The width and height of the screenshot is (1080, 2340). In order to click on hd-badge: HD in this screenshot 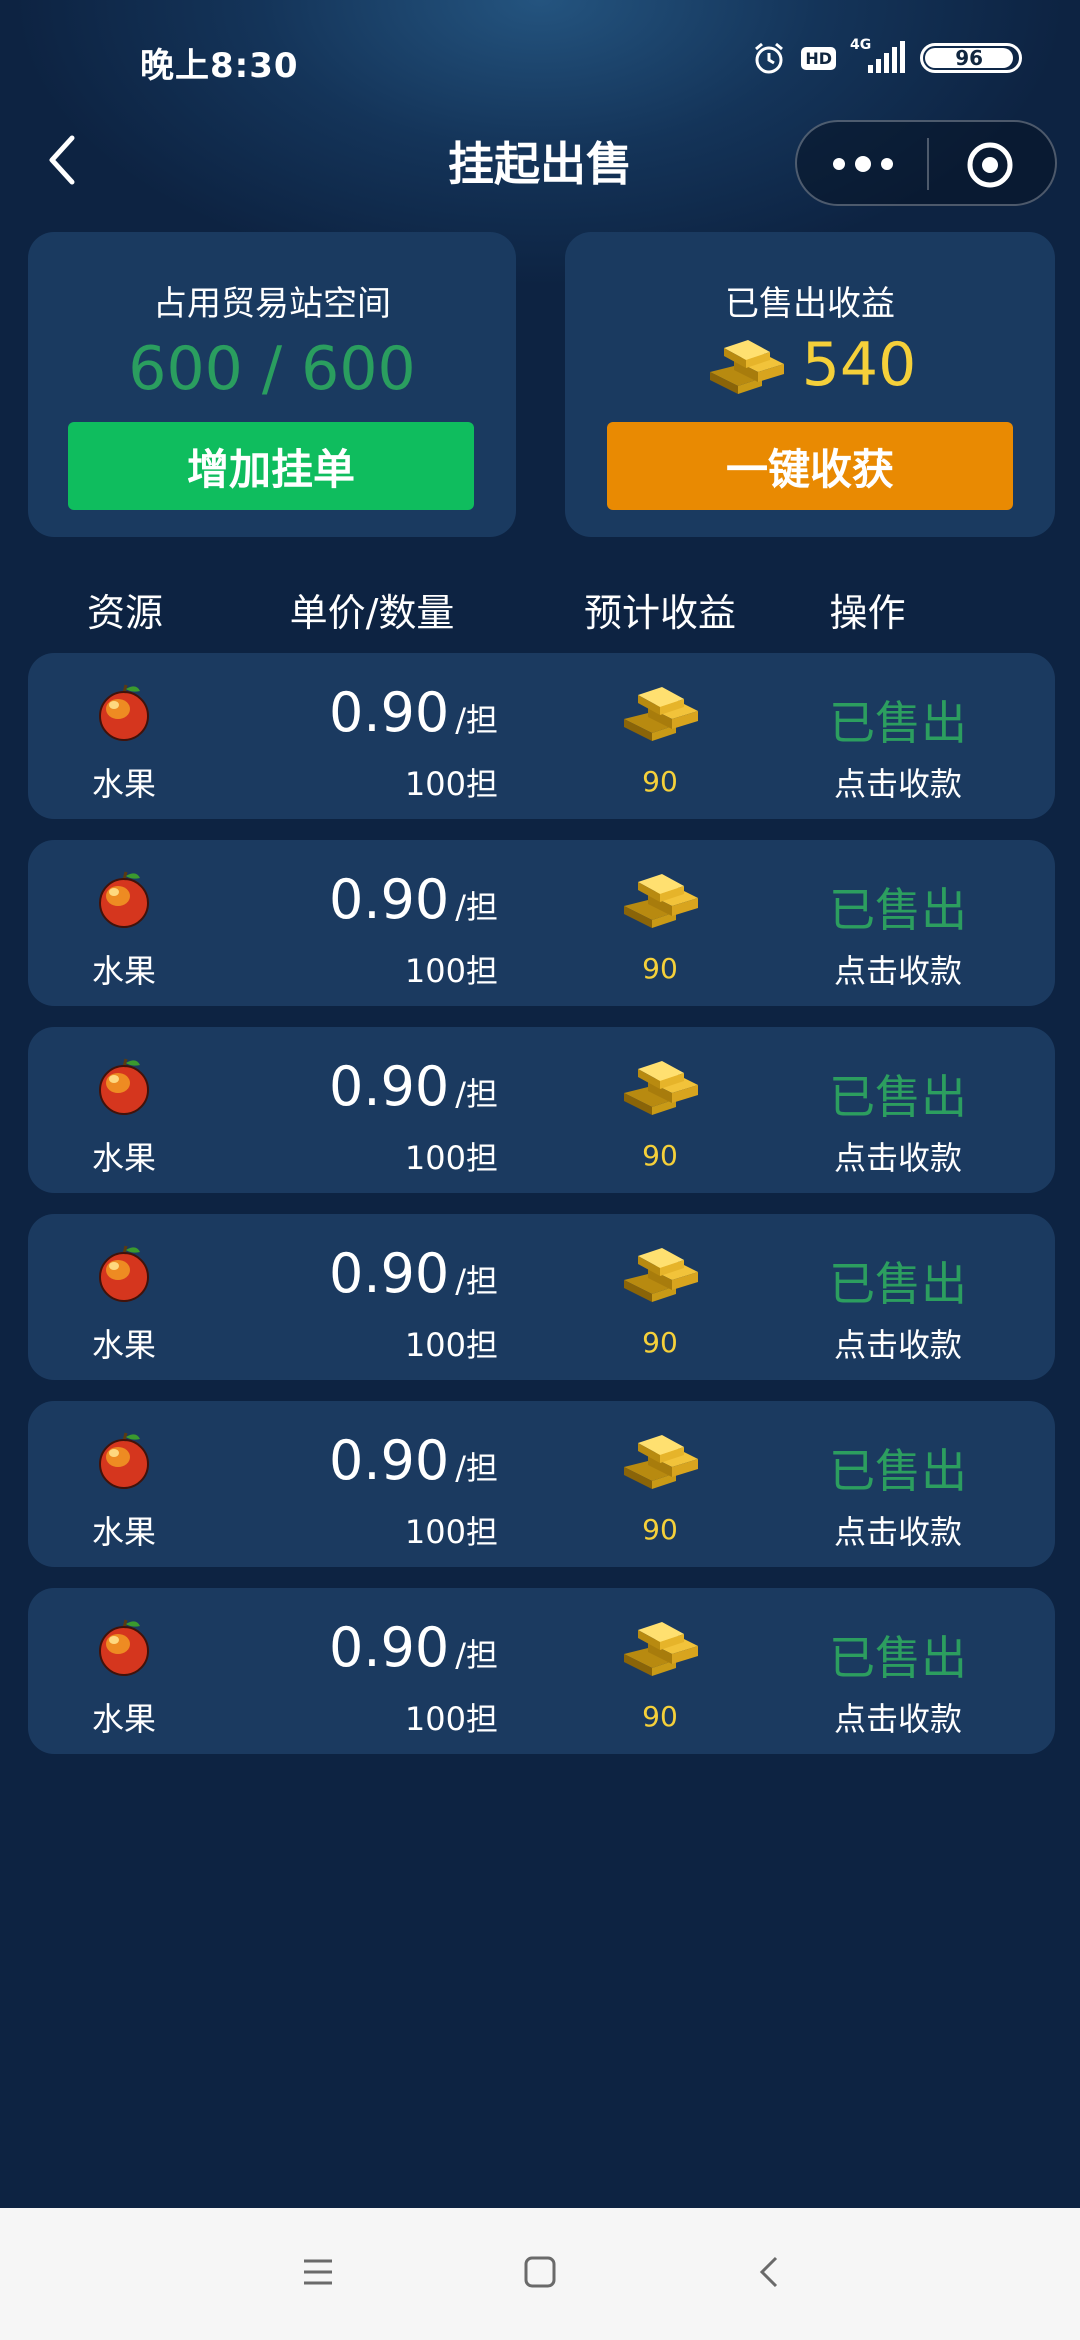, I will do `click(818, 58)`.